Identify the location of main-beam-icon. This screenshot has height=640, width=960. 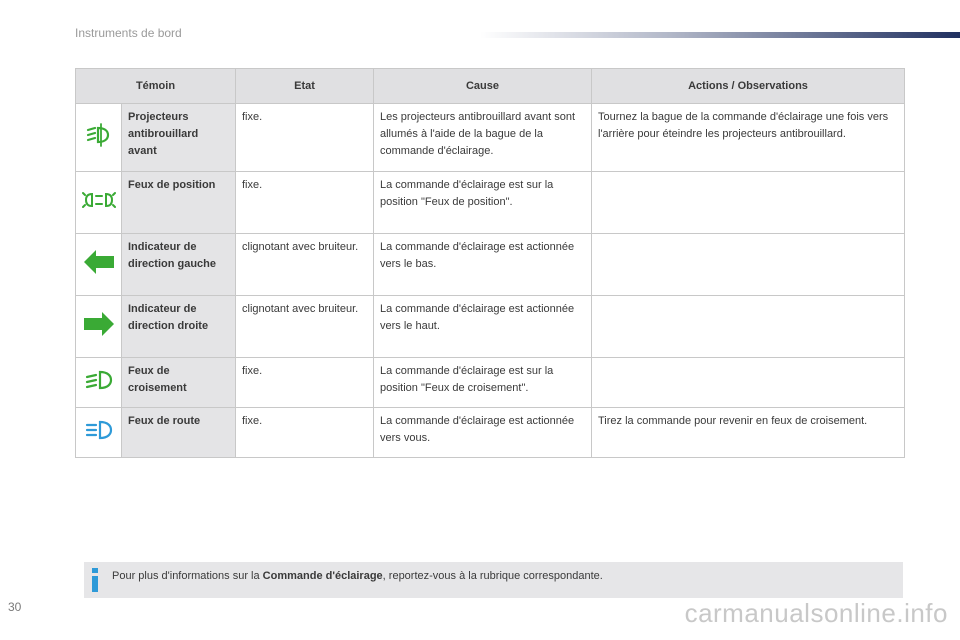
(98, 432).